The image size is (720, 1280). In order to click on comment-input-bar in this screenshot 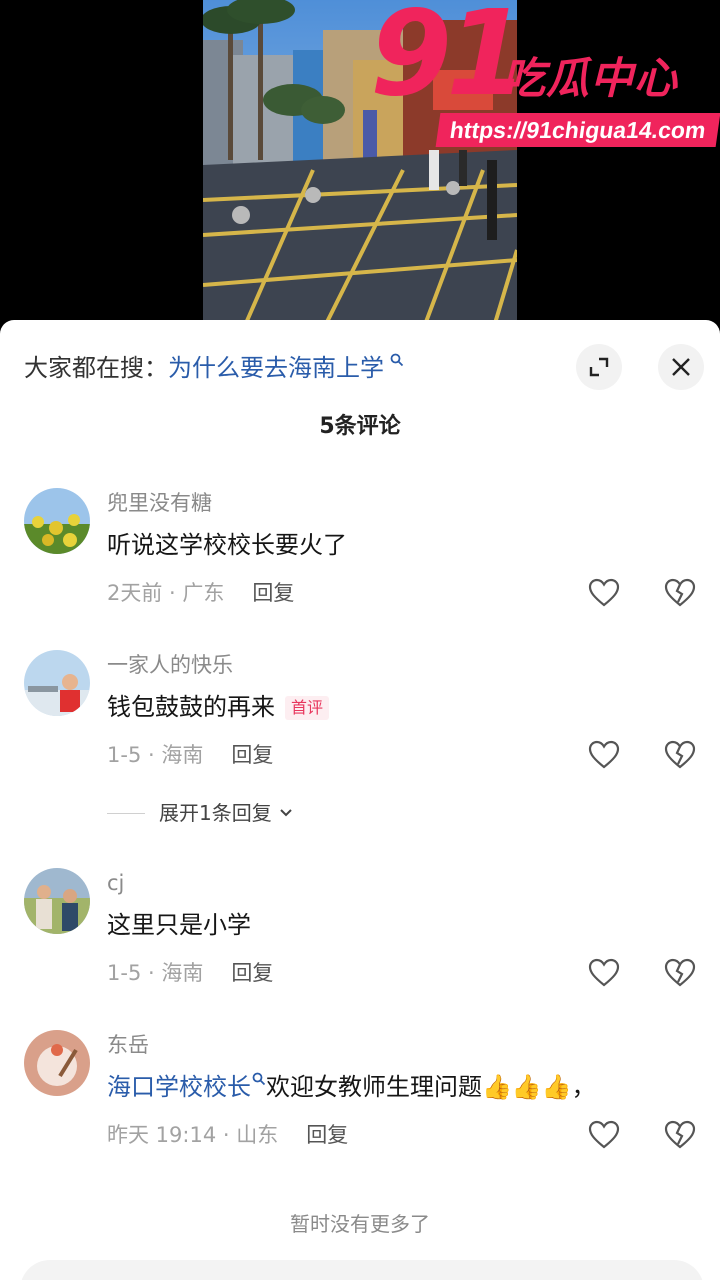, I will do `click(362, 1270)`.